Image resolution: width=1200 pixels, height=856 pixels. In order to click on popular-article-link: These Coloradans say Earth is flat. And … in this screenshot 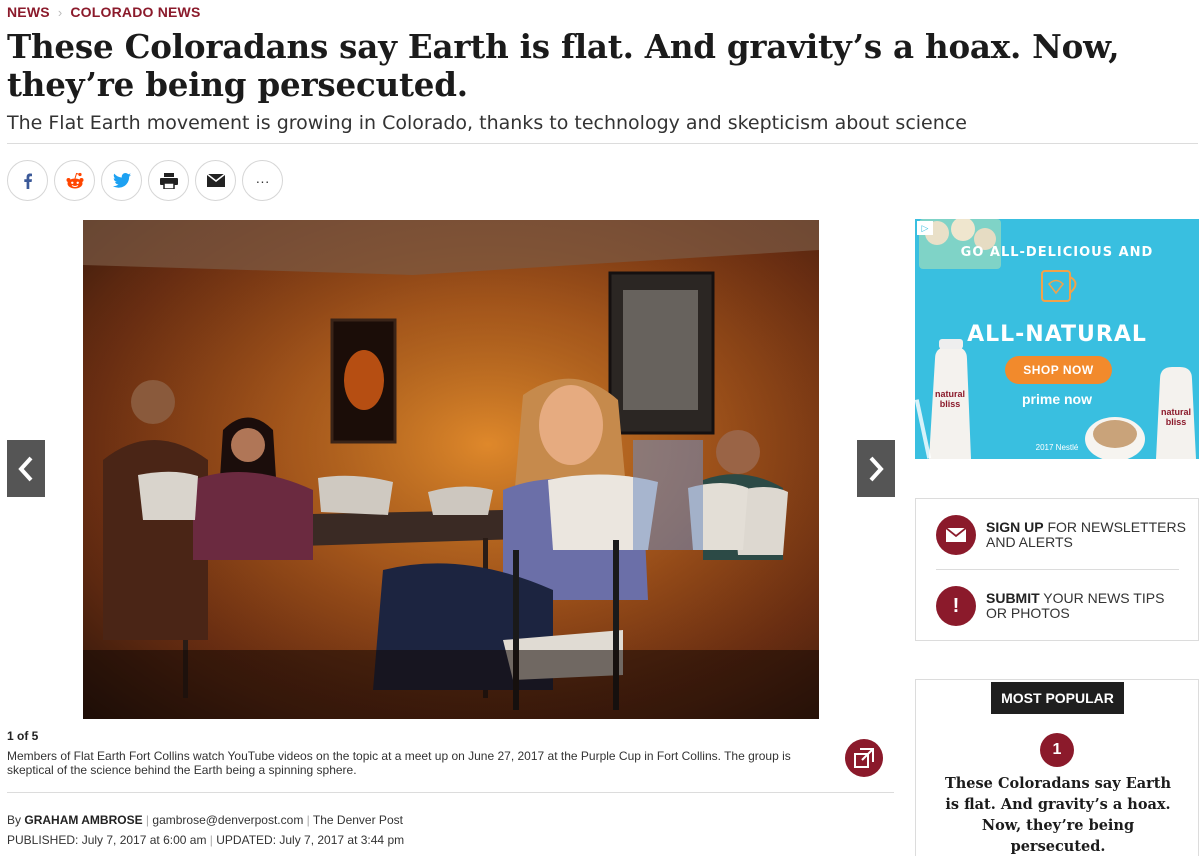, I will do `click(1058, 814)`.